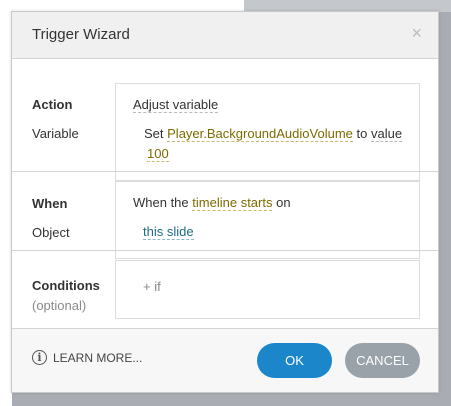 The width and height of the screenshot is (451, 406). What do you see at coordinates (225, 35) in the screenshot?
I see `title-bar: Trigger Wizard ×` at bounding box center [225, 35].